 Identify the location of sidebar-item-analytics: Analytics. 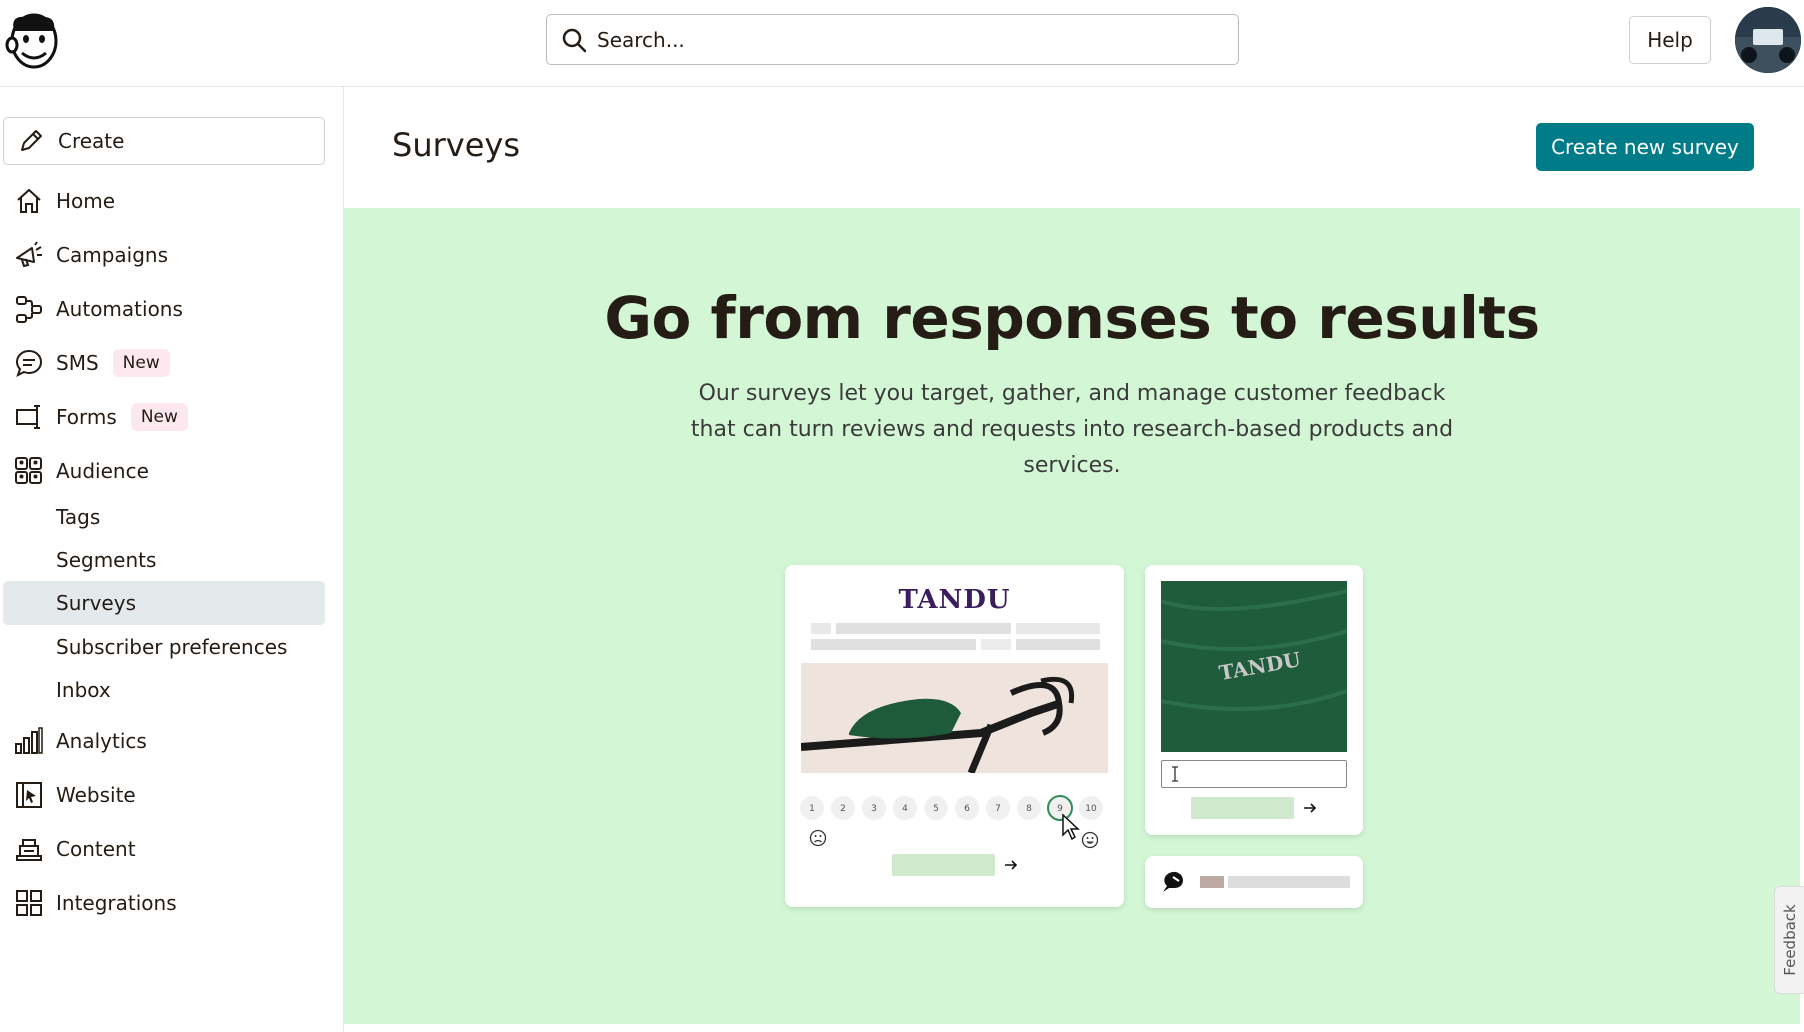
(80, 741).